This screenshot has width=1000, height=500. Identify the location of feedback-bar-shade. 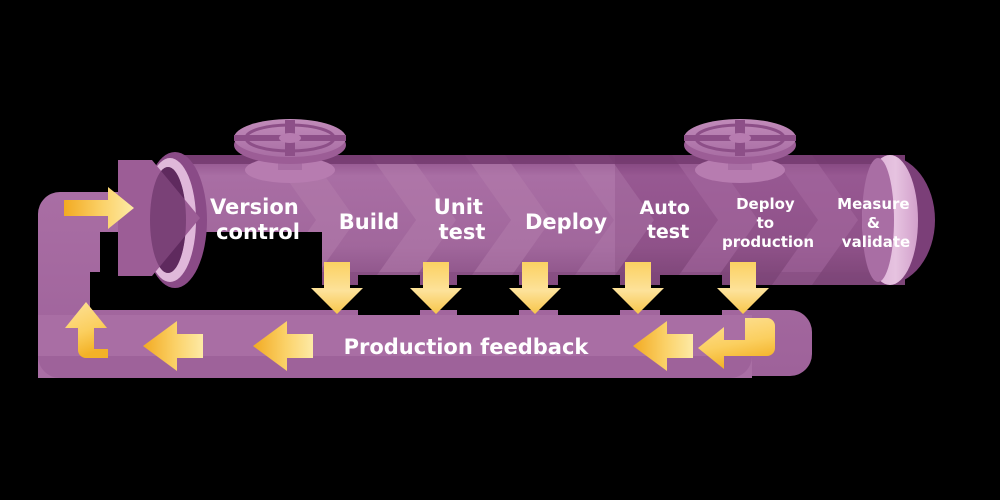
(395, 367).